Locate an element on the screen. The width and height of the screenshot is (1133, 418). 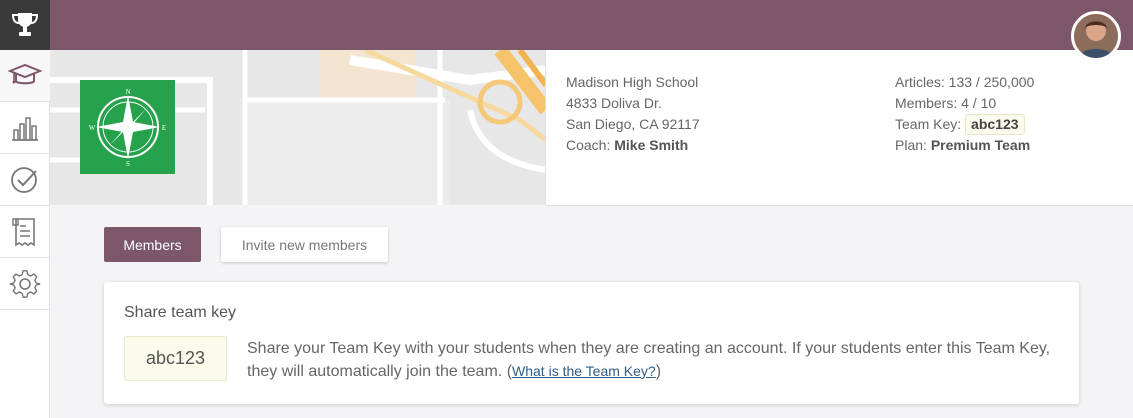
sidebar is located at coordinates (25, 209).